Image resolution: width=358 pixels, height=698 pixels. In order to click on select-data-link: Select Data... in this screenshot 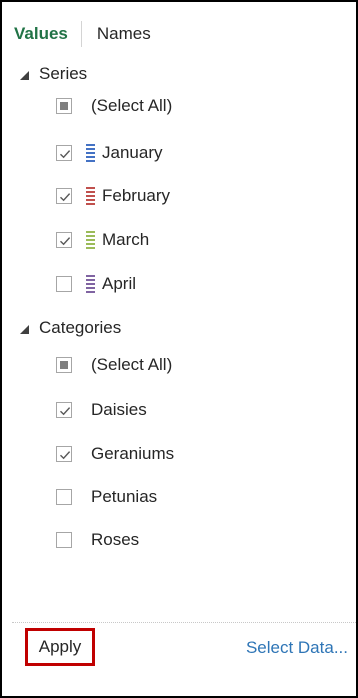, I will do `click(297, 648)`.